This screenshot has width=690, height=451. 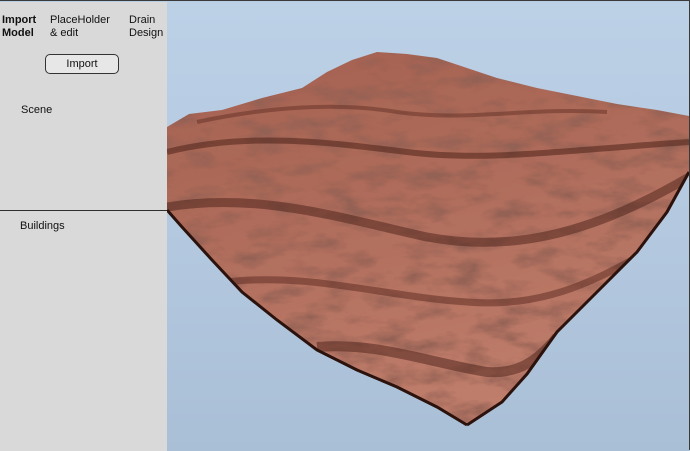 I want to click on tab-import-model: Import Model, so click(x=19, y=27).